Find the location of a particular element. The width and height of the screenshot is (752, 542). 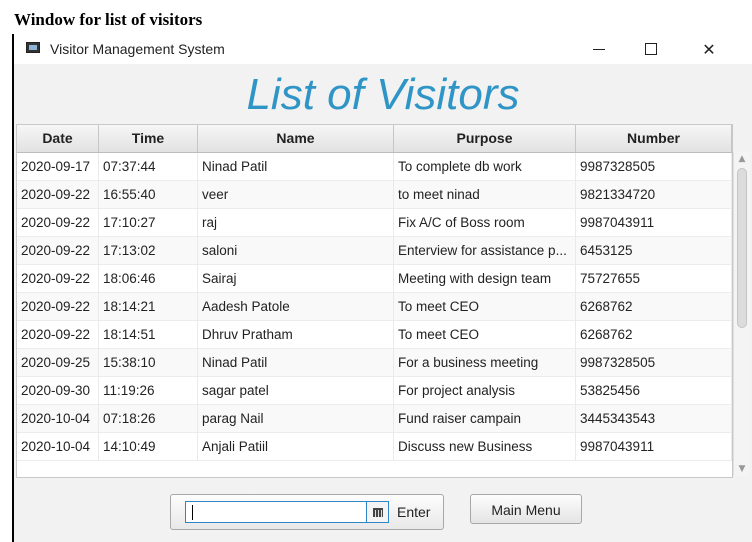

cell-time: 18:14:51 is located at coordinates (148, 335).